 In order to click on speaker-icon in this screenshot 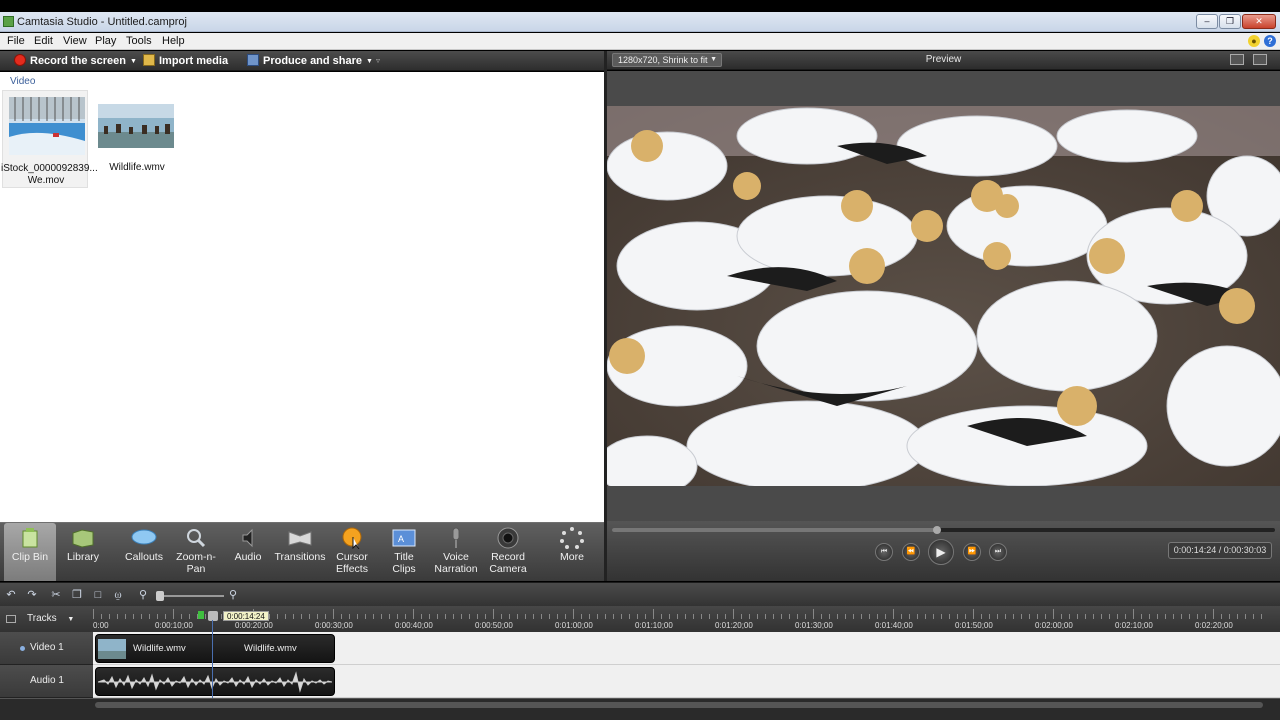, I will do `click(247, 538)`.